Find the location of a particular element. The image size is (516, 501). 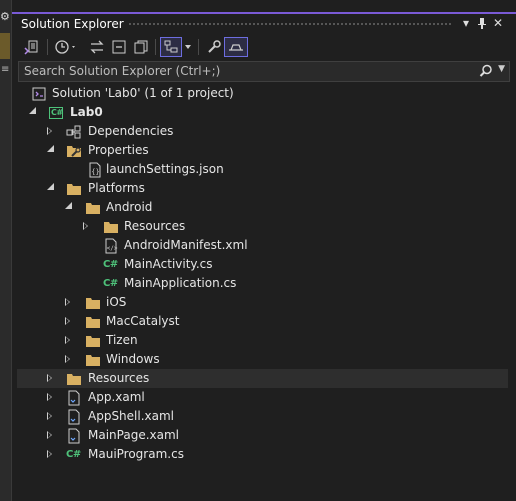

androidmanifest-label: AndroidManifest.xml is located at coordinates (186, 245).